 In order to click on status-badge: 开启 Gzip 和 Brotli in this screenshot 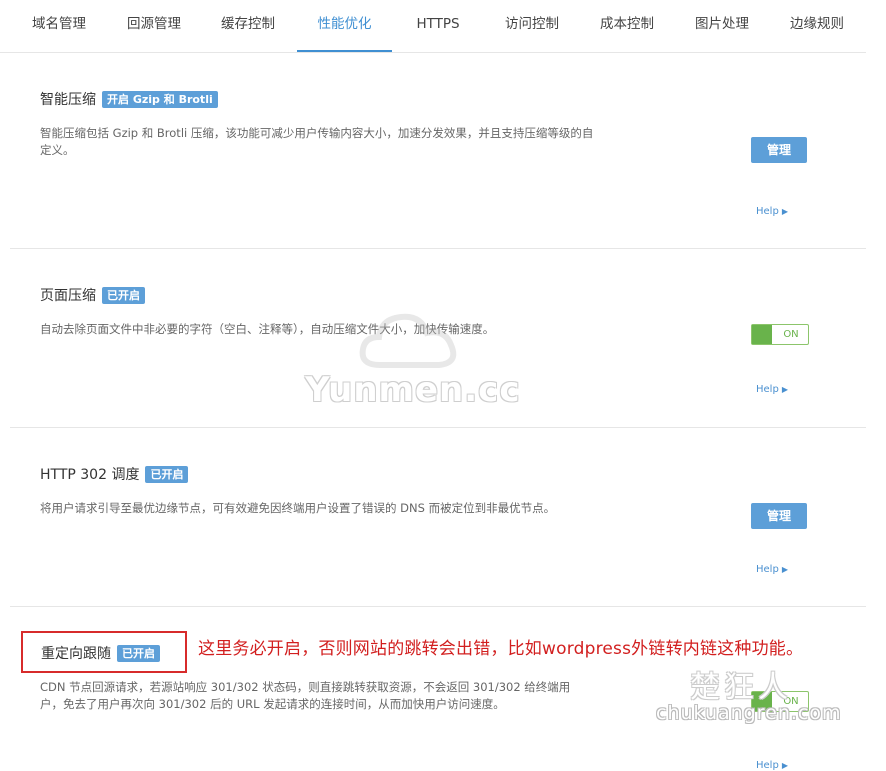, I will do `click(160, 99)`.